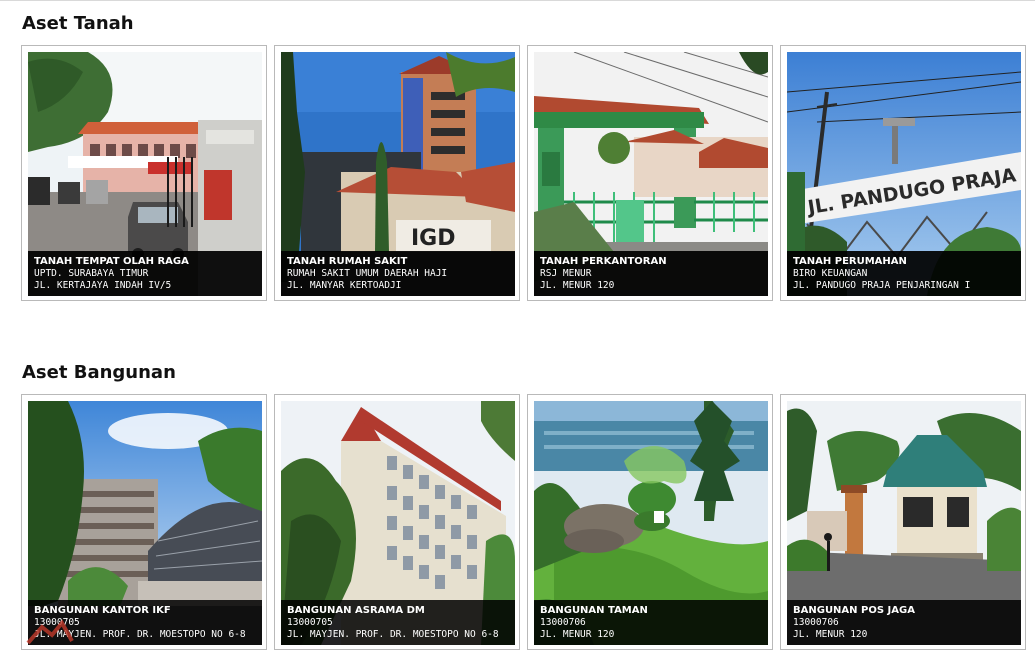 The height and width of the screenshot is (670, 1035). I want to click on asset-address: JL. MANYAR KERTOADJI, so click(344, 285).